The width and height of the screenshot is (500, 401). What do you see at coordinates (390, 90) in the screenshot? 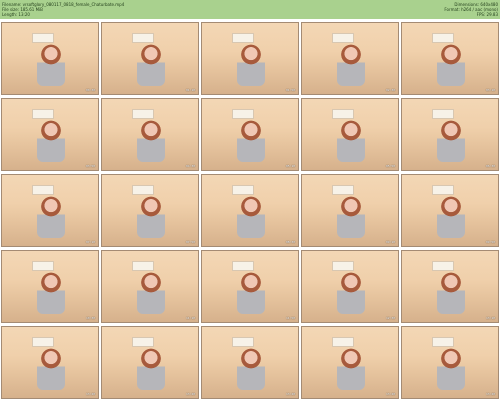
I see `thumbnail-timestamp: 02:30` at bounding box center [390, 90].